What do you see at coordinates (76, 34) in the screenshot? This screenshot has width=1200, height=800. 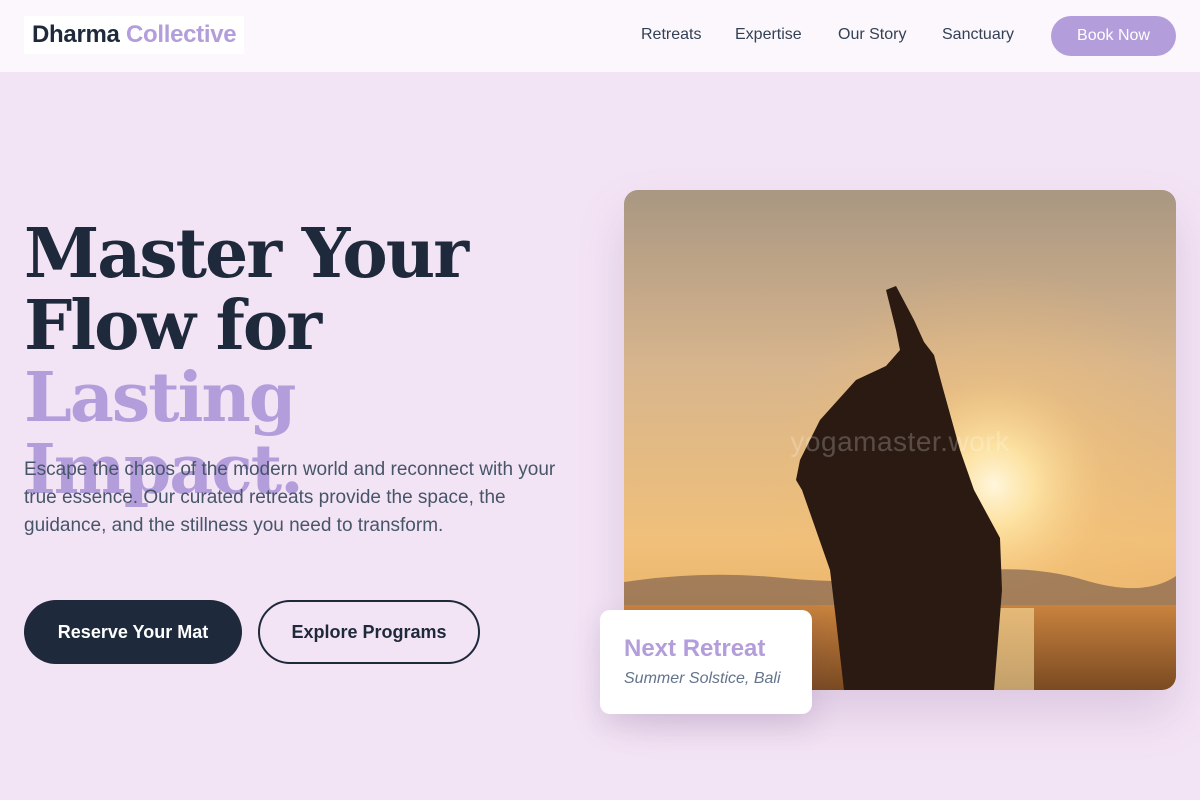 I see `brand-name-primary: Dharma` at bounding box center [76, 34].